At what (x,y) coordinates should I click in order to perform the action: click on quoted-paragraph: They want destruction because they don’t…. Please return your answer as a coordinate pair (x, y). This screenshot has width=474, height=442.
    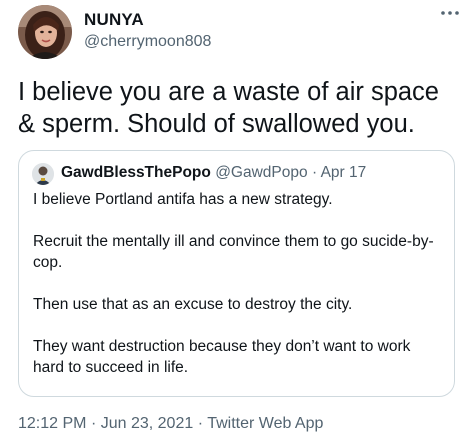
    Looking at the image, I should click on (222, 357).